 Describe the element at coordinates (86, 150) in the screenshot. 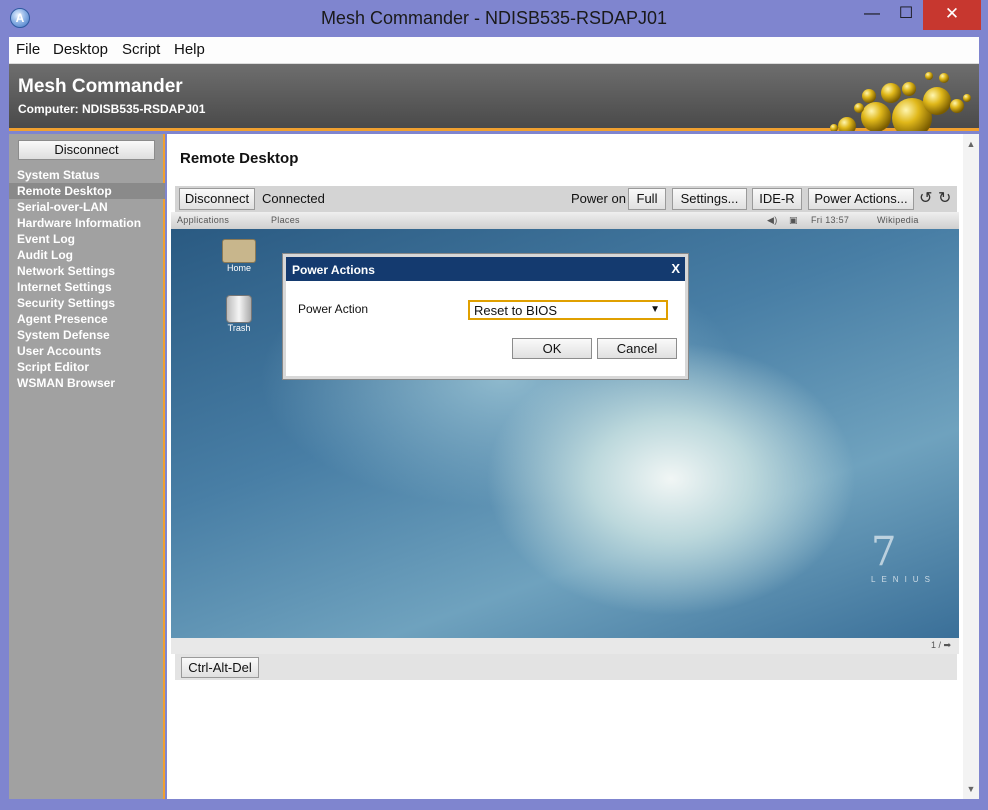

I see `sidebar-disconnect-button: Disconnect` at that location.